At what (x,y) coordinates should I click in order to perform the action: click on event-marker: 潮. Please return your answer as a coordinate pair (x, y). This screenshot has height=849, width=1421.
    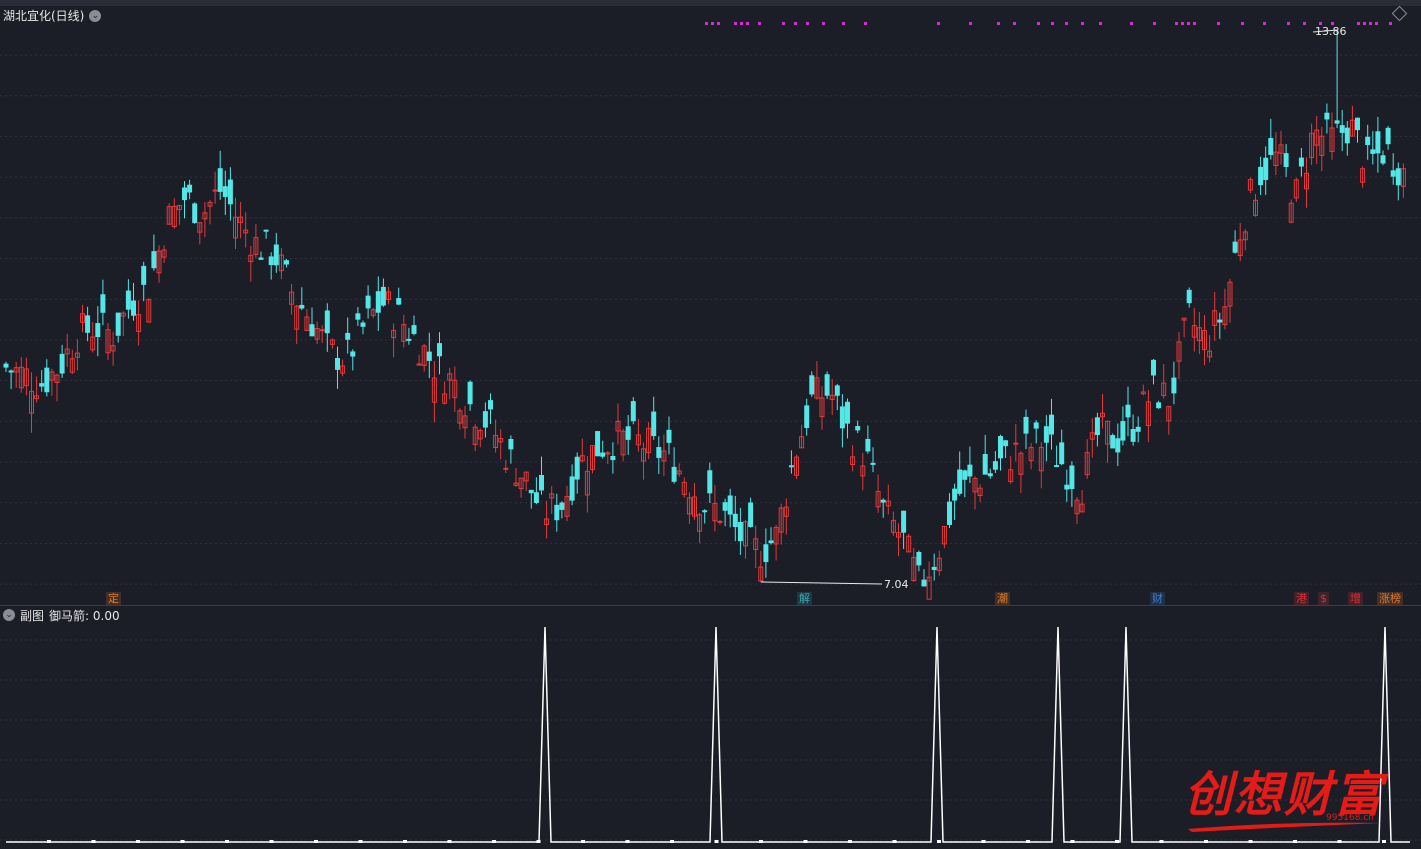
    Looking at the image, I should click on (1002, 599).